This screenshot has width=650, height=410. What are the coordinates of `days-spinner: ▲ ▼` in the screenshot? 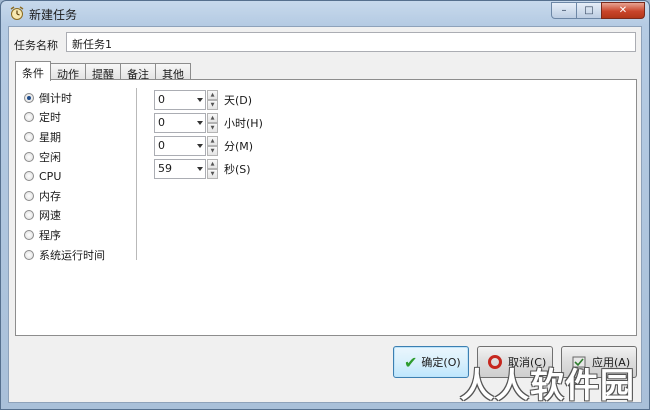 It's located at (212, 99).